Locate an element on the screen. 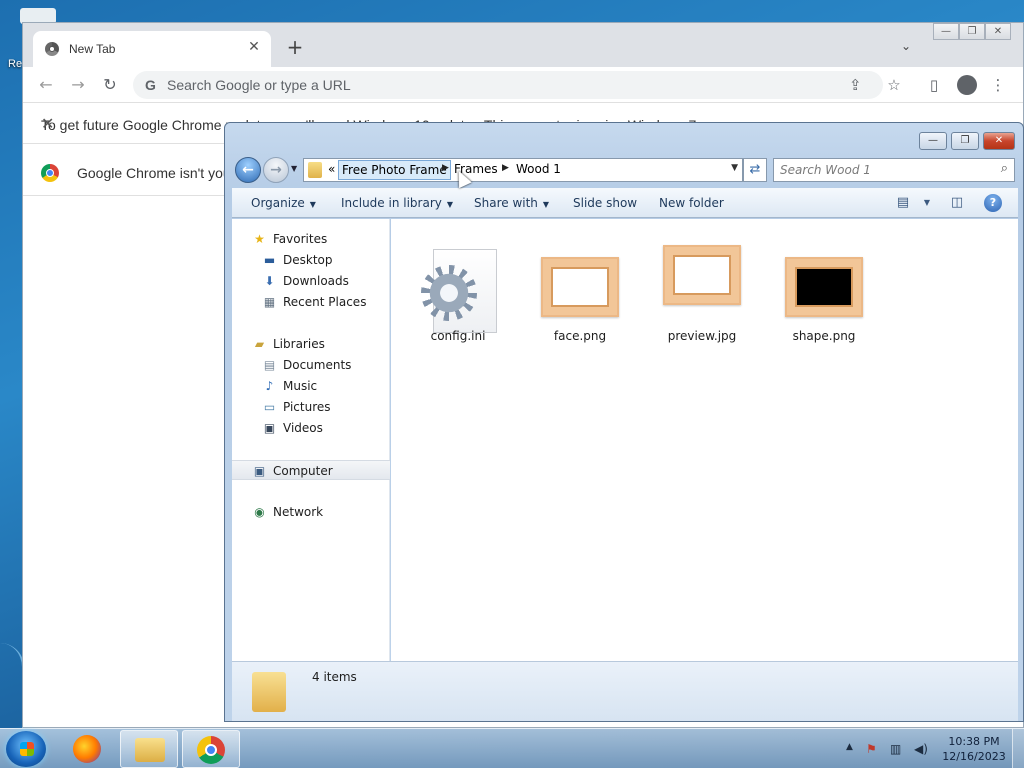 This screenshot has height=768, width=1024. nav-label: Favorites is located at coordinates (300, 239).